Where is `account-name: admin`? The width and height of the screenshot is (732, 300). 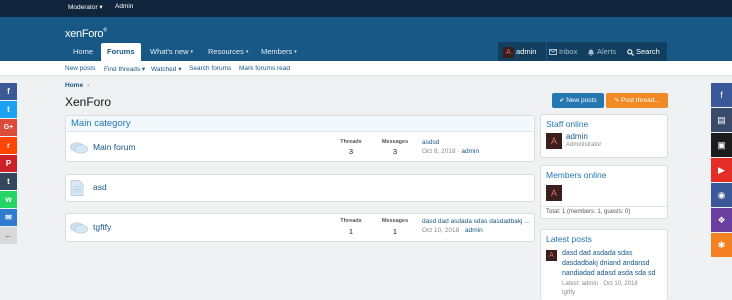
account-name: admin is located at coordinates (526, 51).